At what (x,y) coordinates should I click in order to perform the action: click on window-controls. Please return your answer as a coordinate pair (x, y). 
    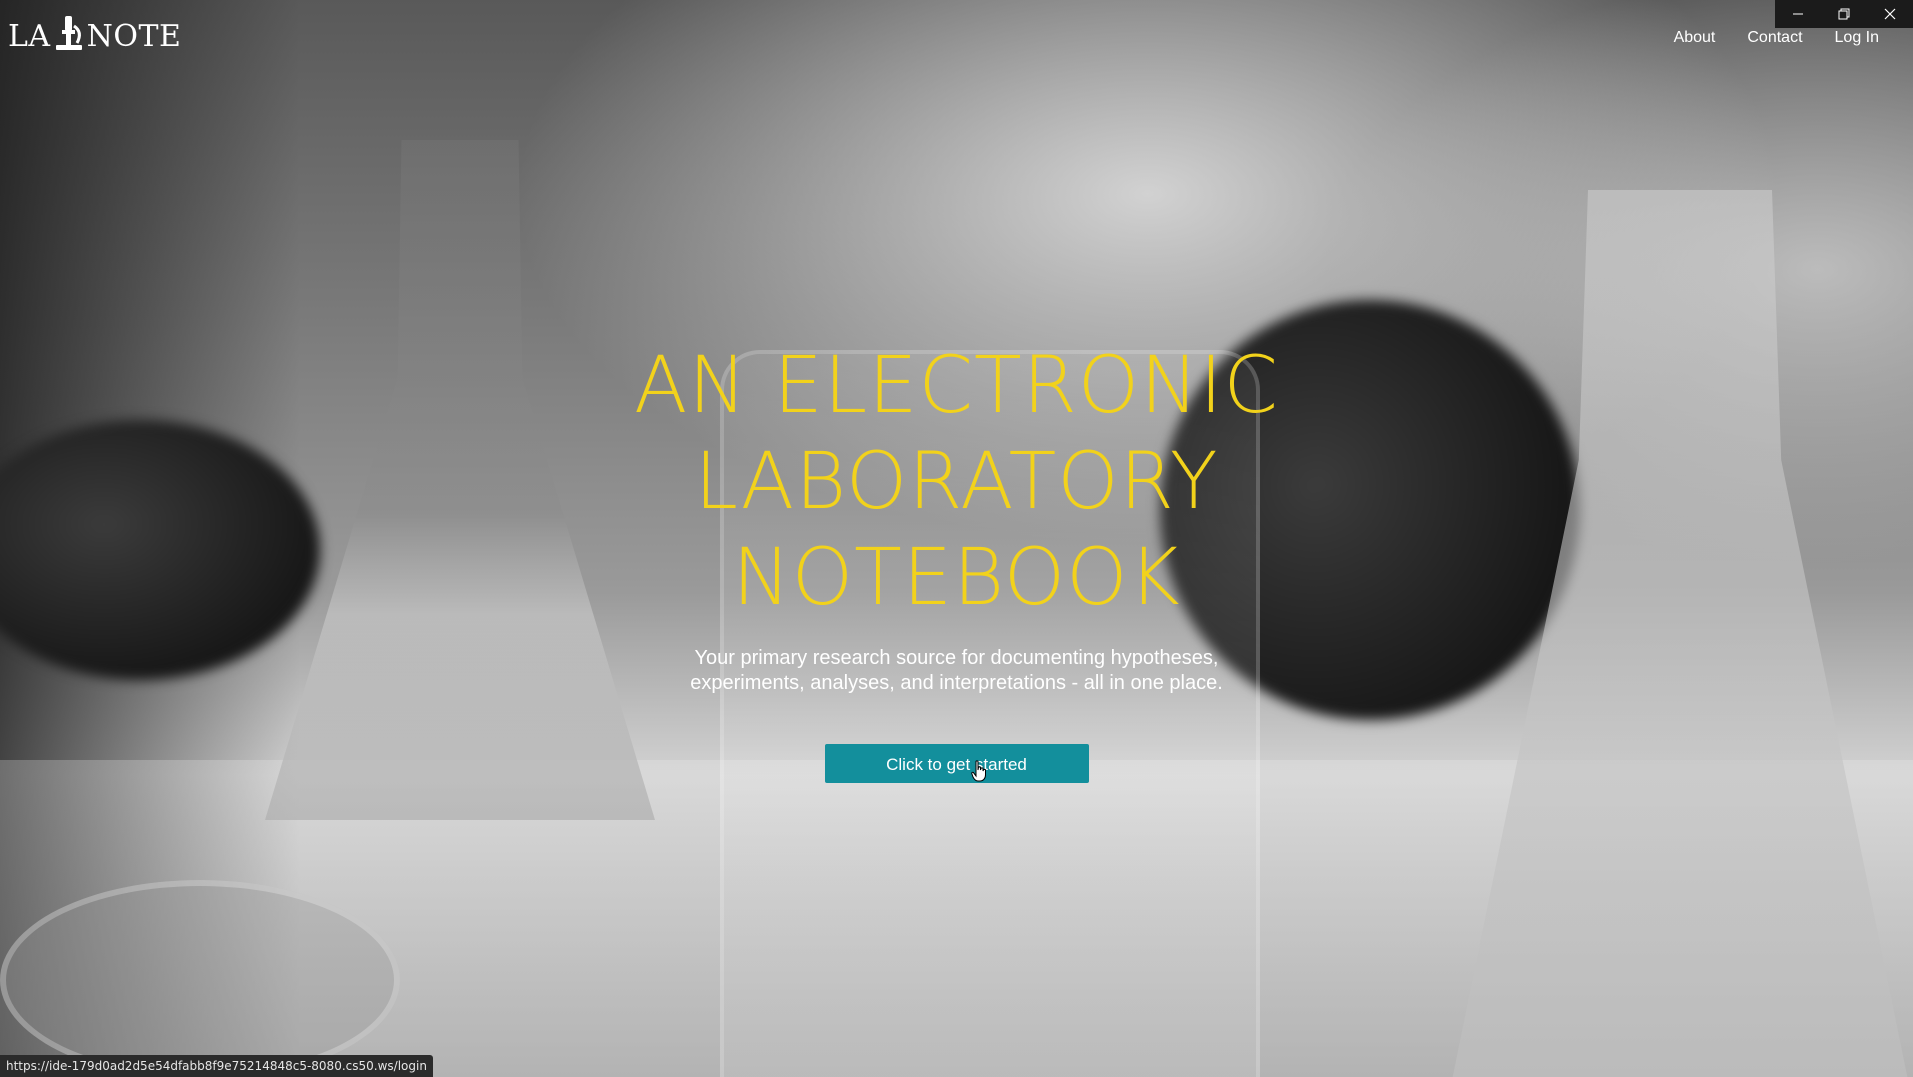
    Looking at the image, I should click on (1844, 14).